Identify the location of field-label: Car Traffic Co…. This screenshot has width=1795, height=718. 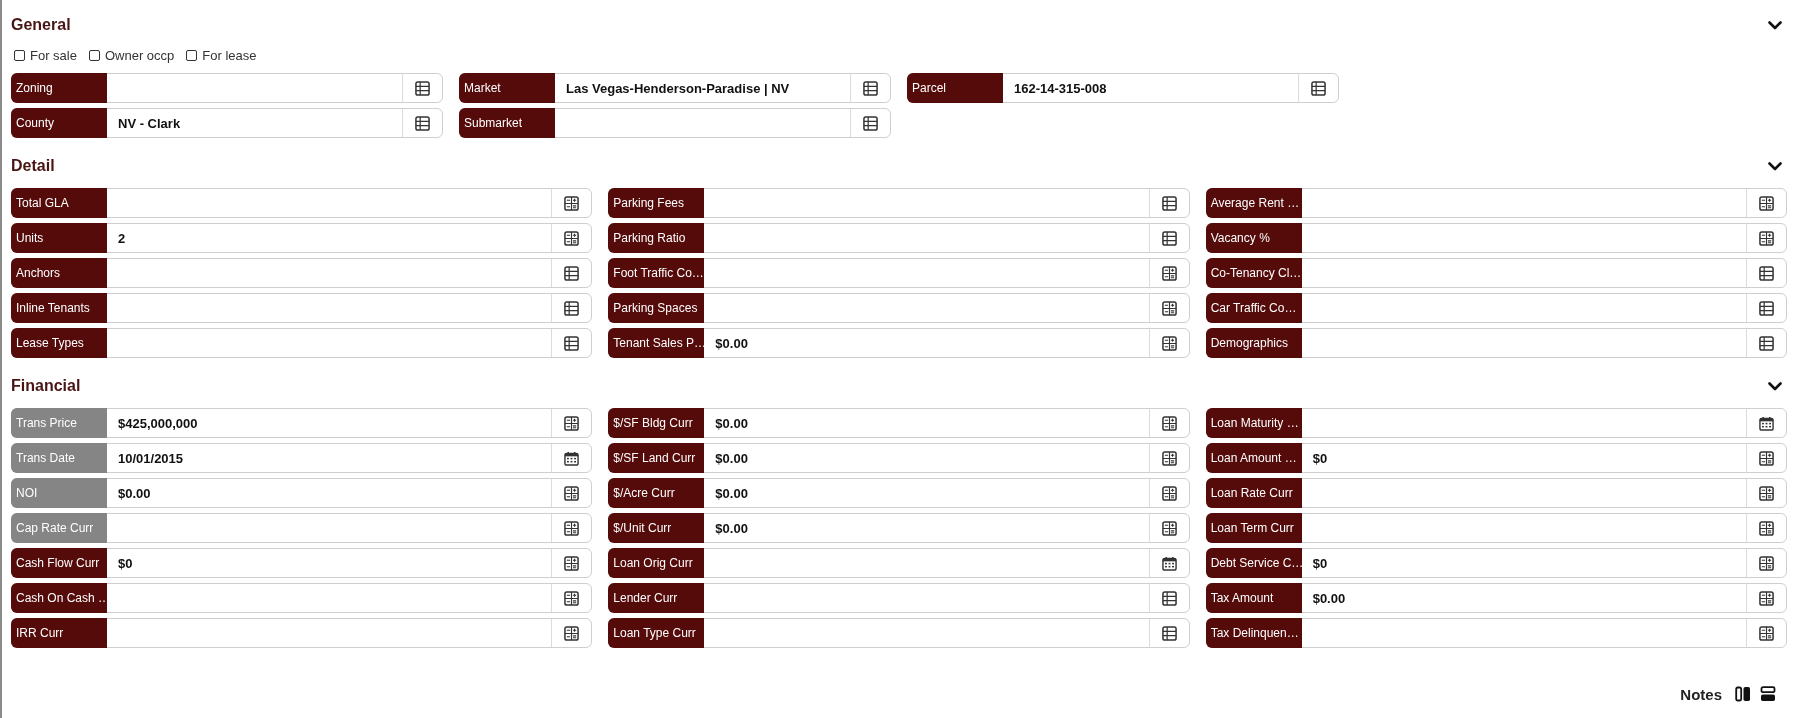
(1253, 308).